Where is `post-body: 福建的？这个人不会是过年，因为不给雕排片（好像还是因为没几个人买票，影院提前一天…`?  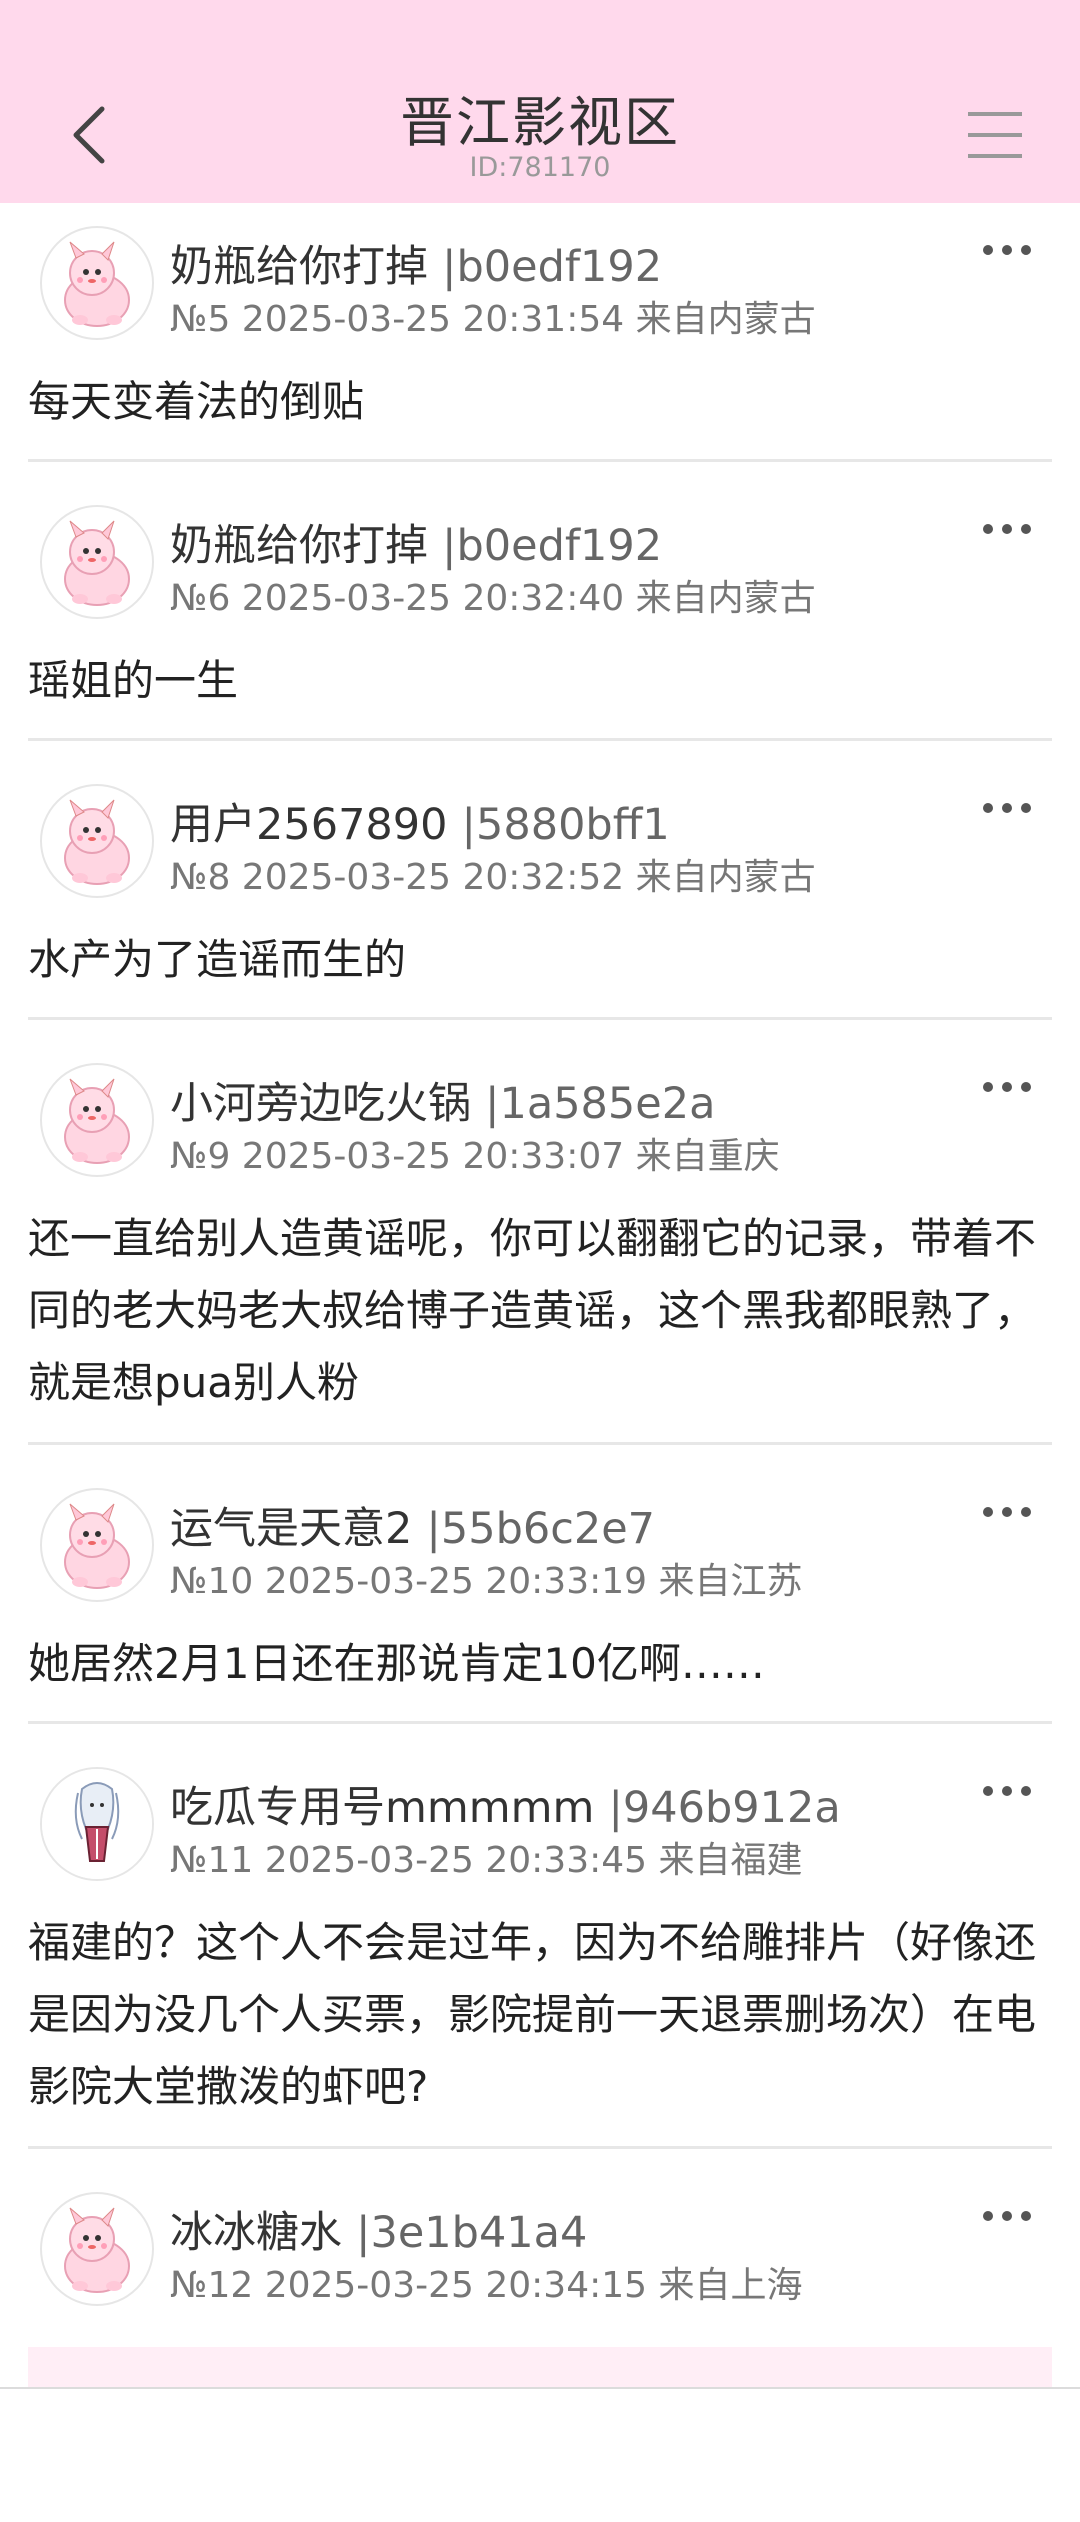 post-body: 福建的？这个人不会是过年，因为不给雕排片（好像还是因为没几个人买票，影院提前一天… is located at coordinates (532, 2014).